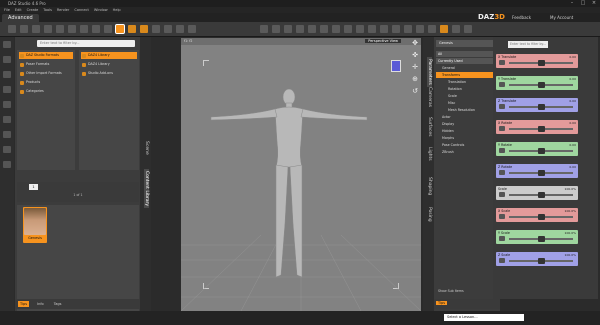 The height and width of the screenshot is (325, 600). Describe the element at coordinates (429, 127) in the screenshot. I see `side-tab-surfaces: Surfaces` at that location.